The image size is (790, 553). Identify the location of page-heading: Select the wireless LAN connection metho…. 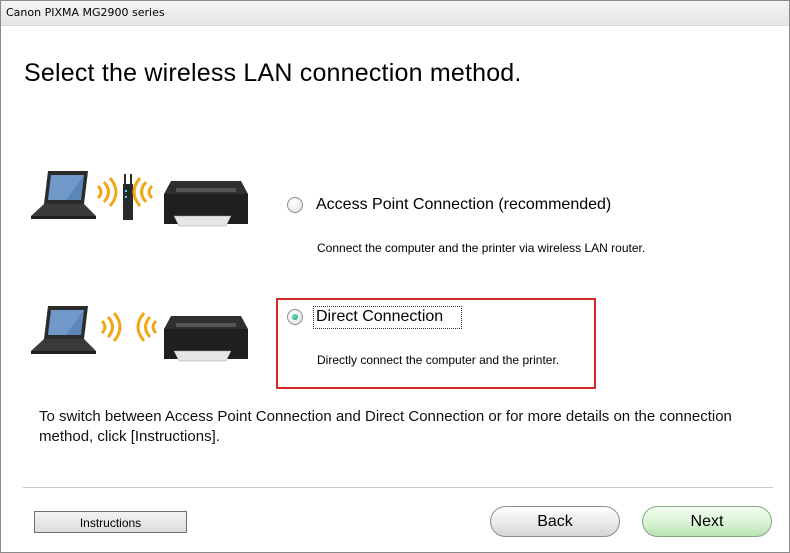
(273, 73).